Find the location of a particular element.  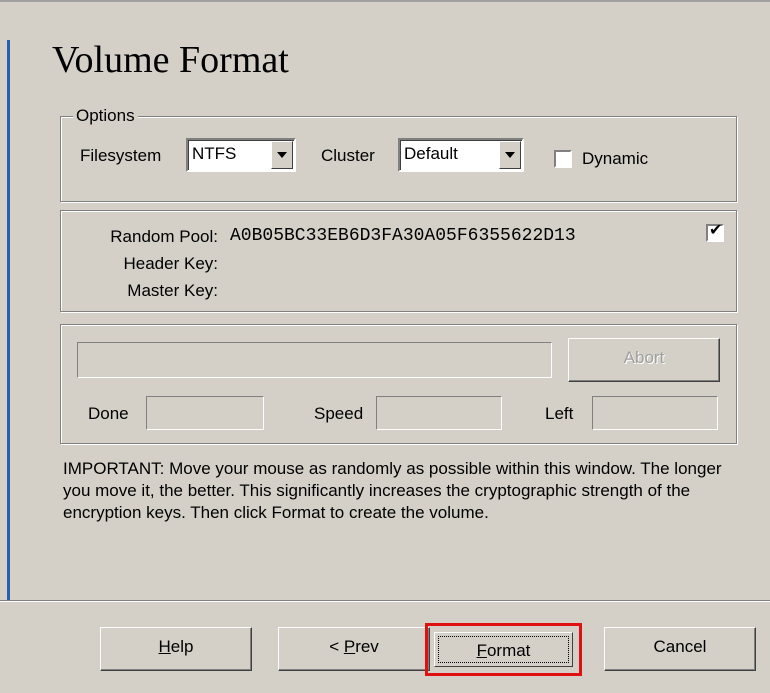

checkmark-icon: ✔ is located at coordinates (716, 230).